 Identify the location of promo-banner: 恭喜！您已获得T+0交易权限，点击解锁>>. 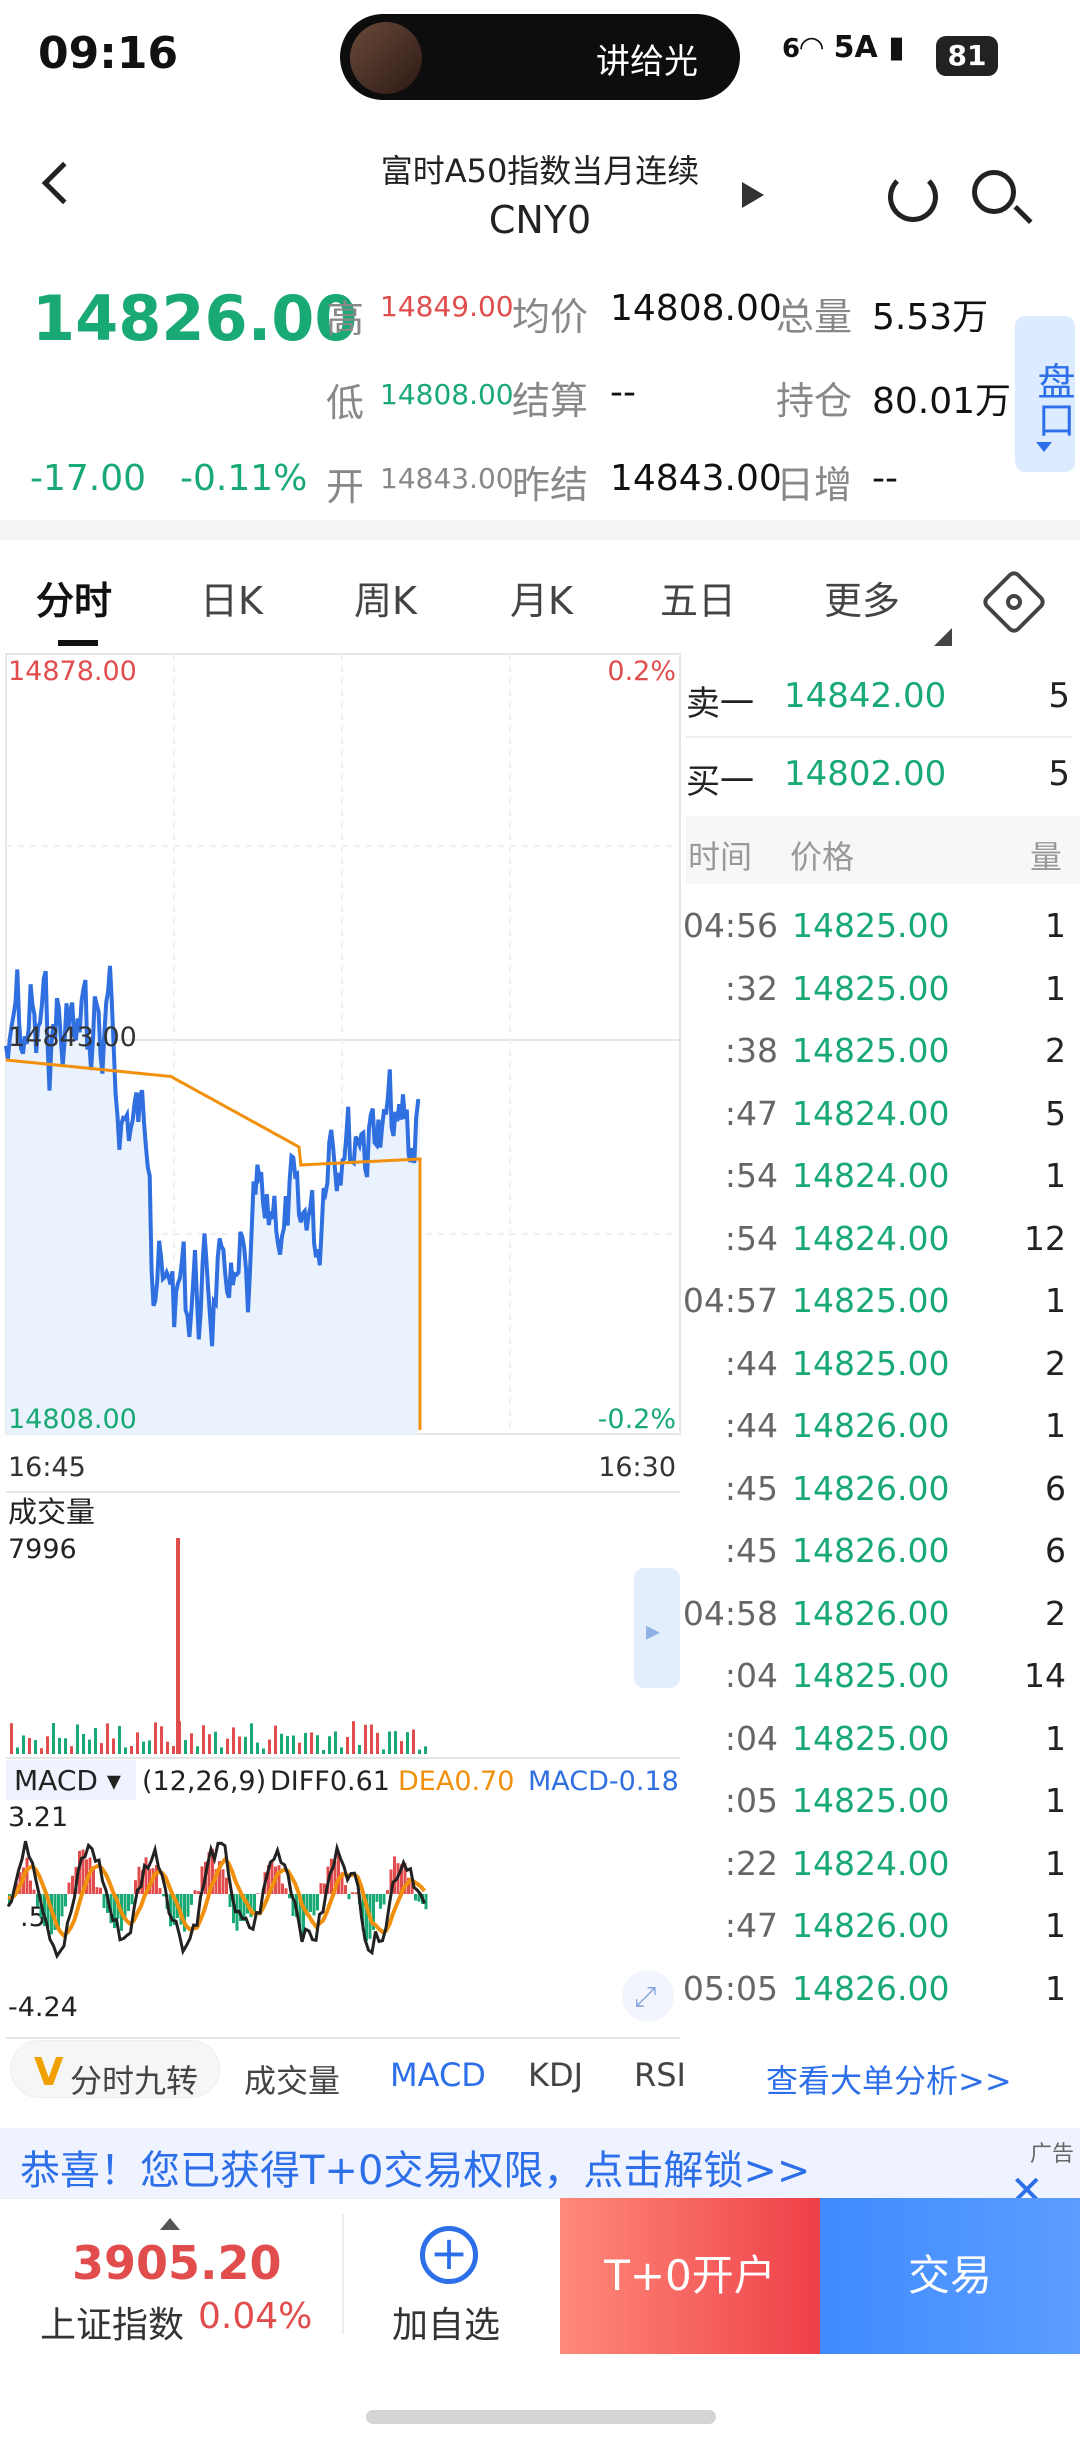
(540, 2163).